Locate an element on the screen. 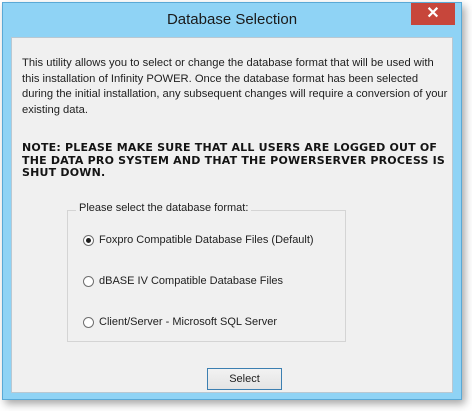  option-dbase: dBASE IV Compatible Database Files is located at coordinates (183, 281).